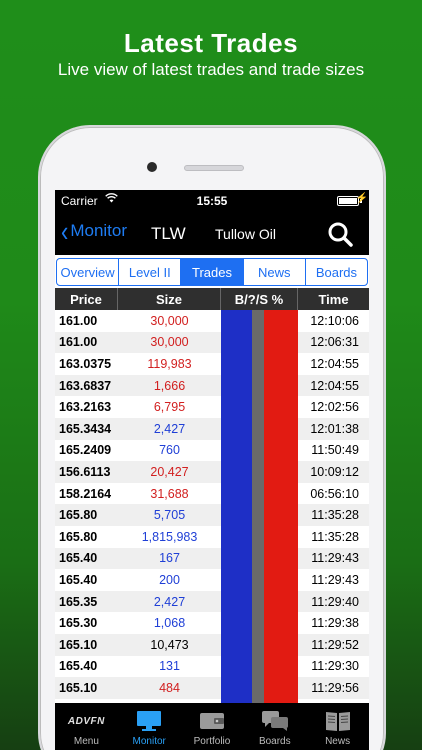  I want to click on table-row: 158.2164 31,688 06:56:10, so click(212, 494).